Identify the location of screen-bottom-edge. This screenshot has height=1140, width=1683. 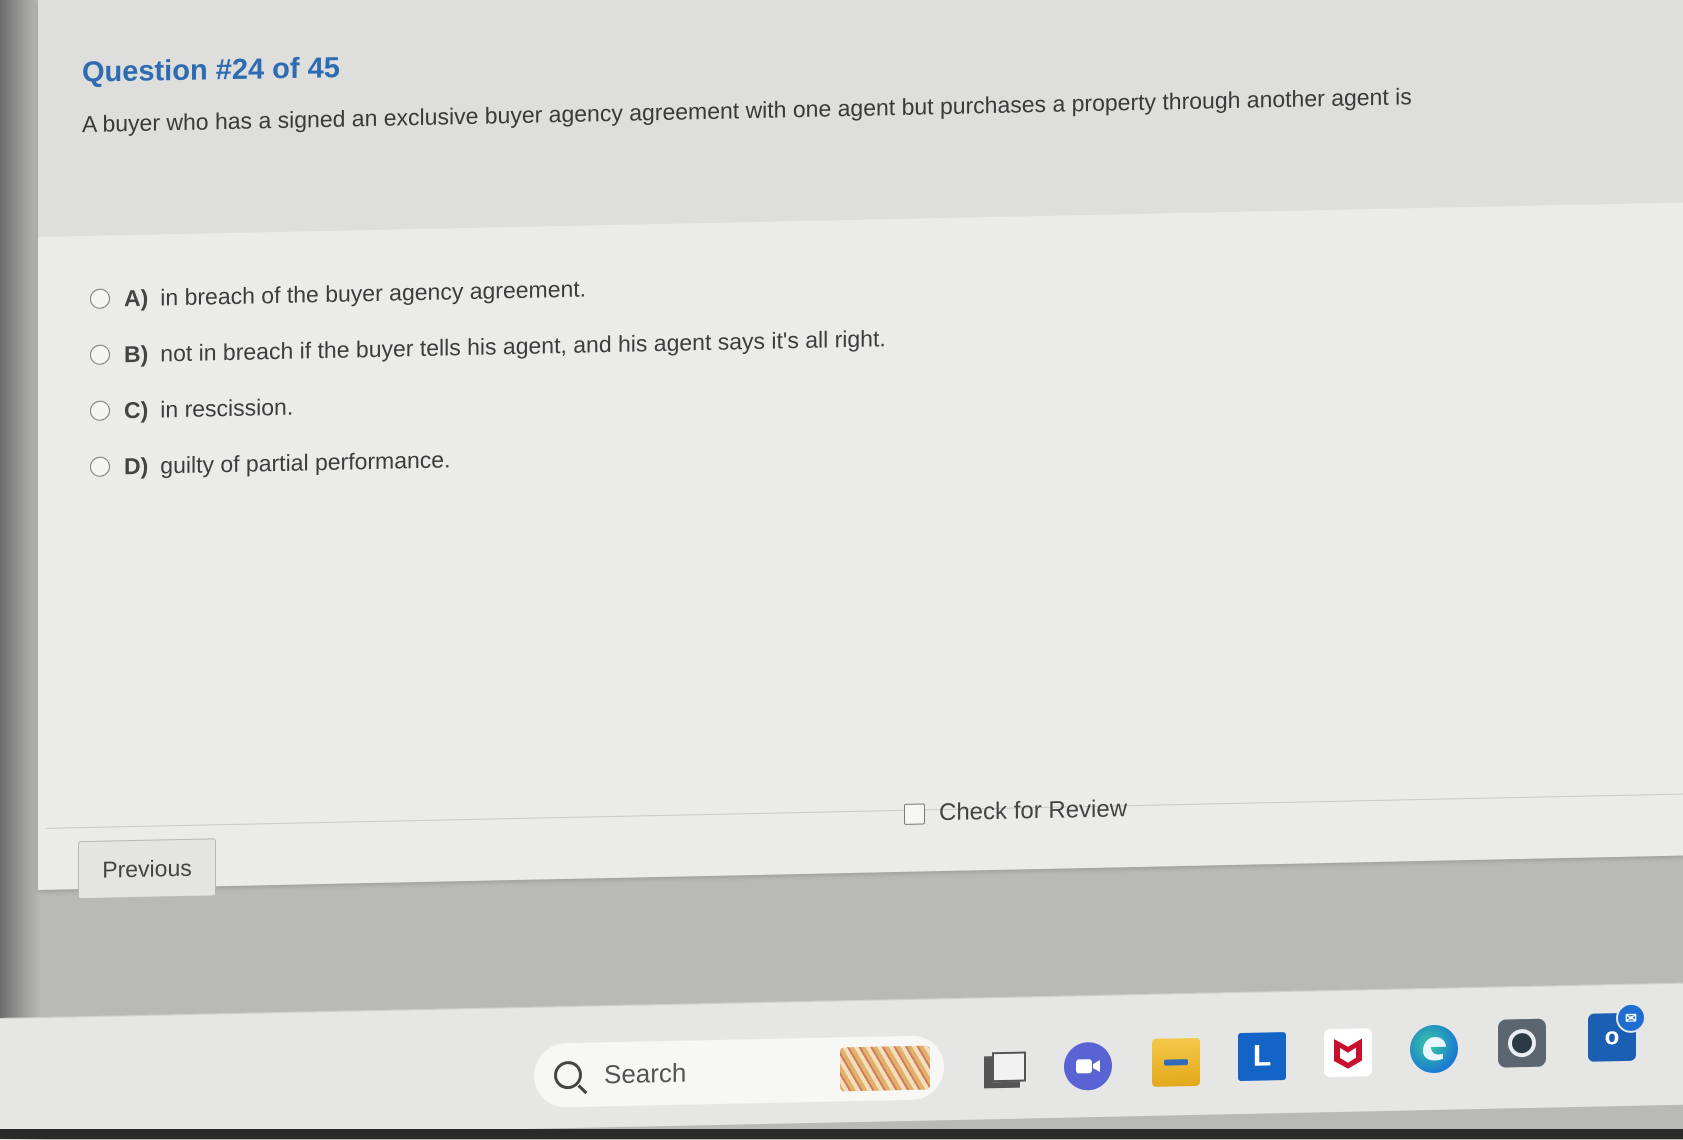
(841, 1134).